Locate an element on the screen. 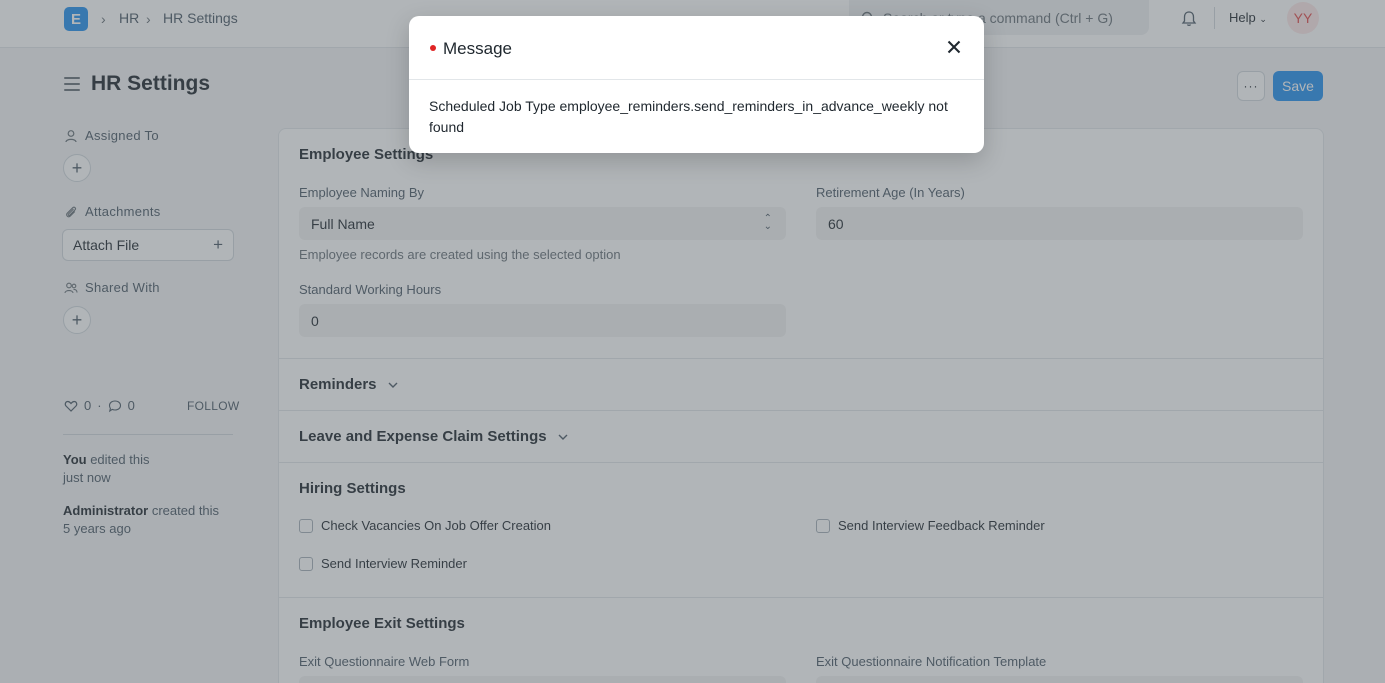  close-icon is located at coordinates (954, 47).